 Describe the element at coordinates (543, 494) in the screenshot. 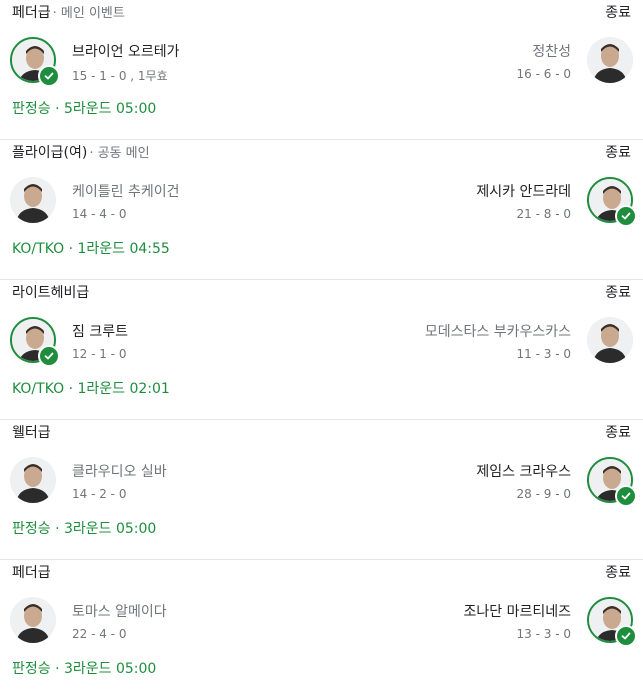

I see `fighter-record-right: 28 - 9 - 0` at that location.